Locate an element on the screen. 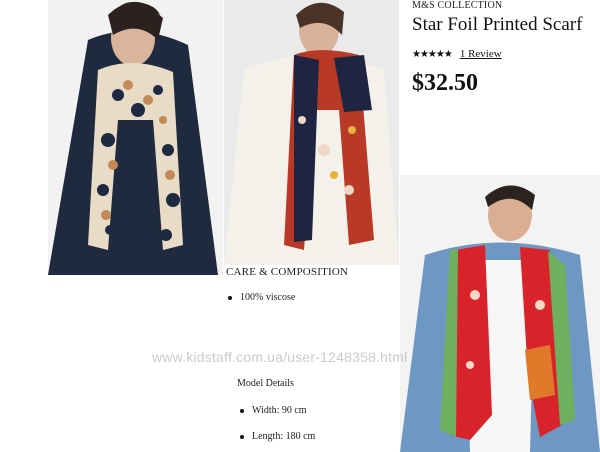 This screenshot has width=600, height=452. brand-collection: M&S COLLECTION is located at coordinates (457, 5).